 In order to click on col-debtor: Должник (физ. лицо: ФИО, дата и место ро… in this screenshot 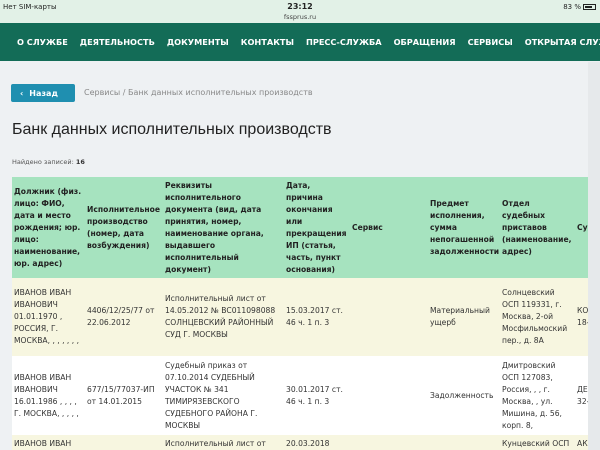, I will do `click(48, 227)`.